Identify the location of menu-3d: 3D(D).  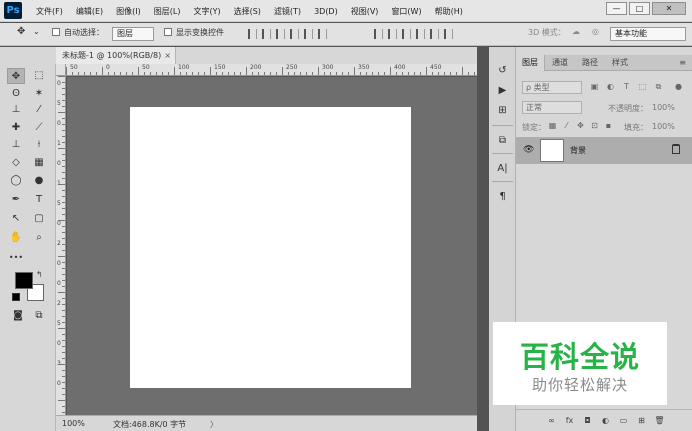
(326, 11).